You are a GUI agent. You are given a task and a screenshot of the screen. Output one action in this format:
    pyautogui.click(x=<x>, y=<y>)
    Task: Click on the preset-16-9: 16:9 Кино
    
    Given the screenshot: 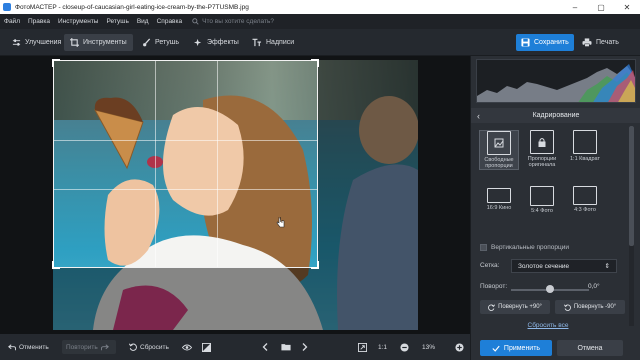 What is the action you would take?
    pyautogui.click(x=499, y=204)
    